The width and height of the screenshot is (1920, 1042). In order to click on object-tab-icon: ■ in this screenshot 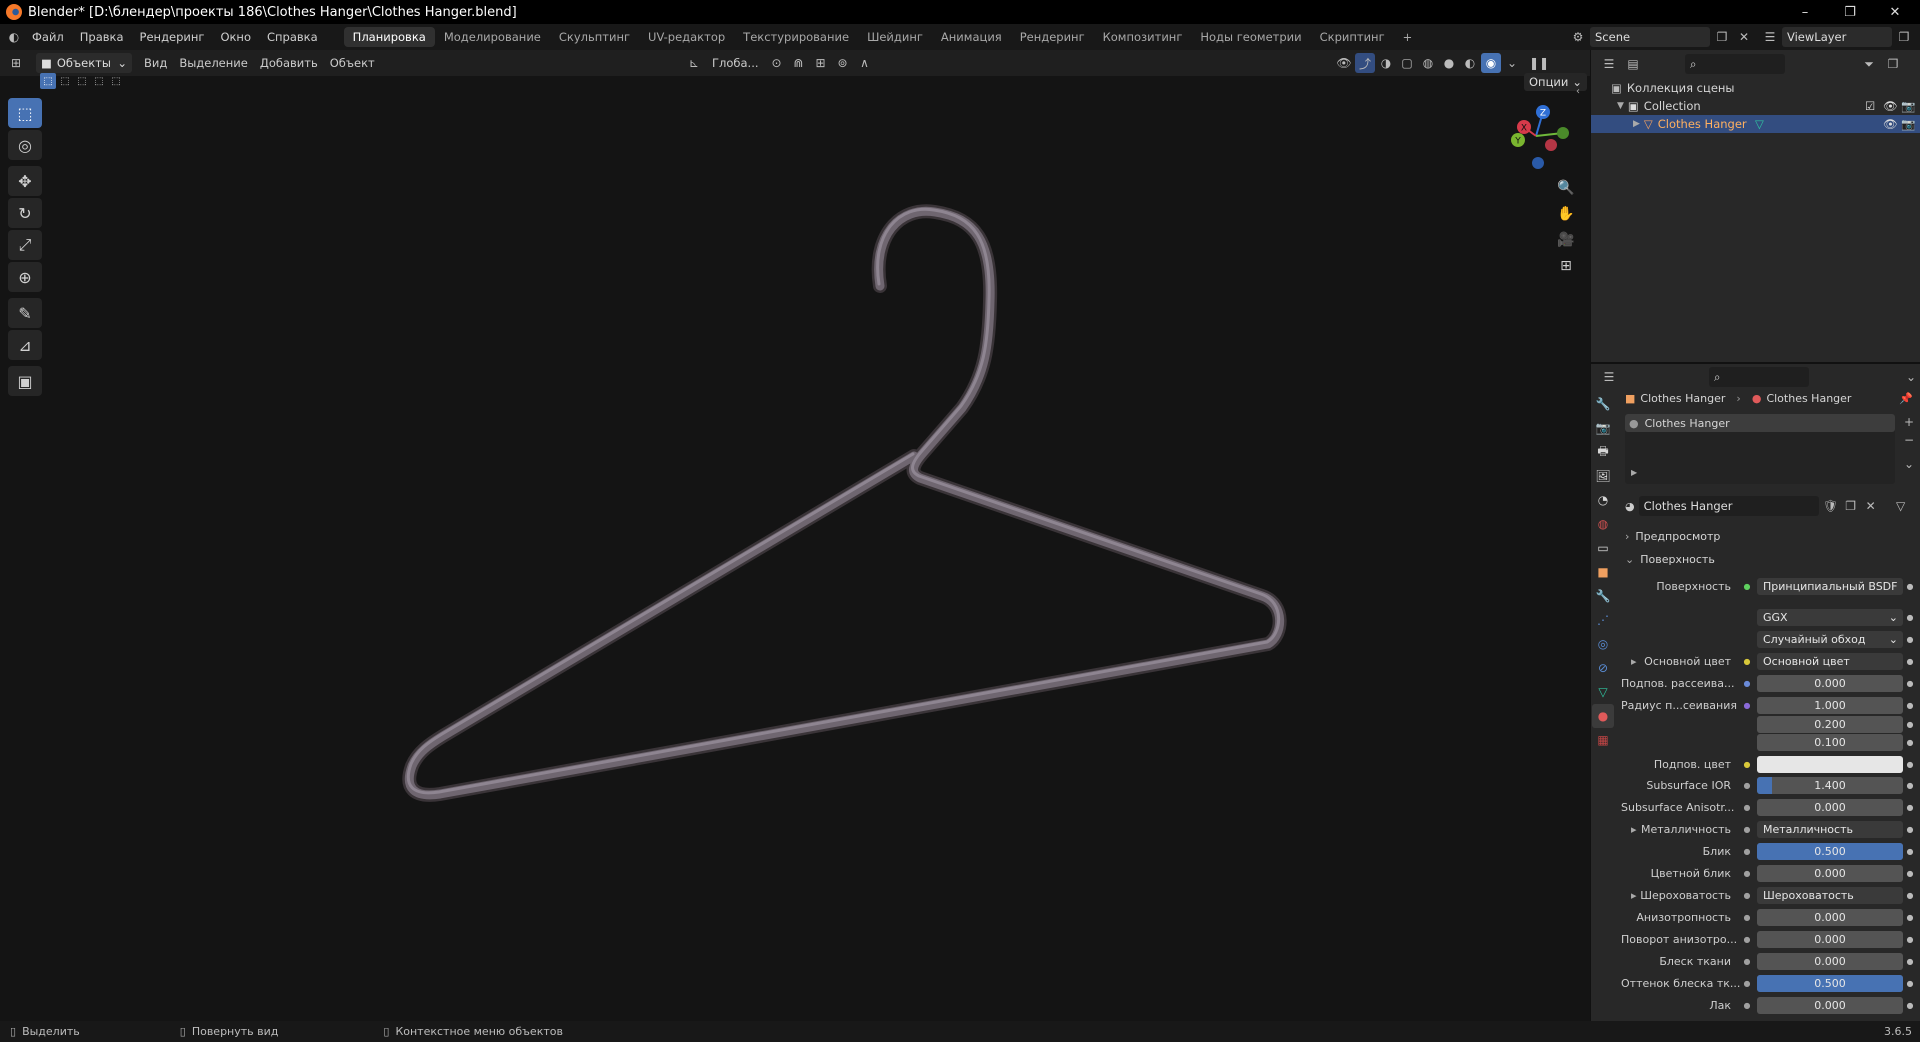, I will do `click(1603, 572)`.